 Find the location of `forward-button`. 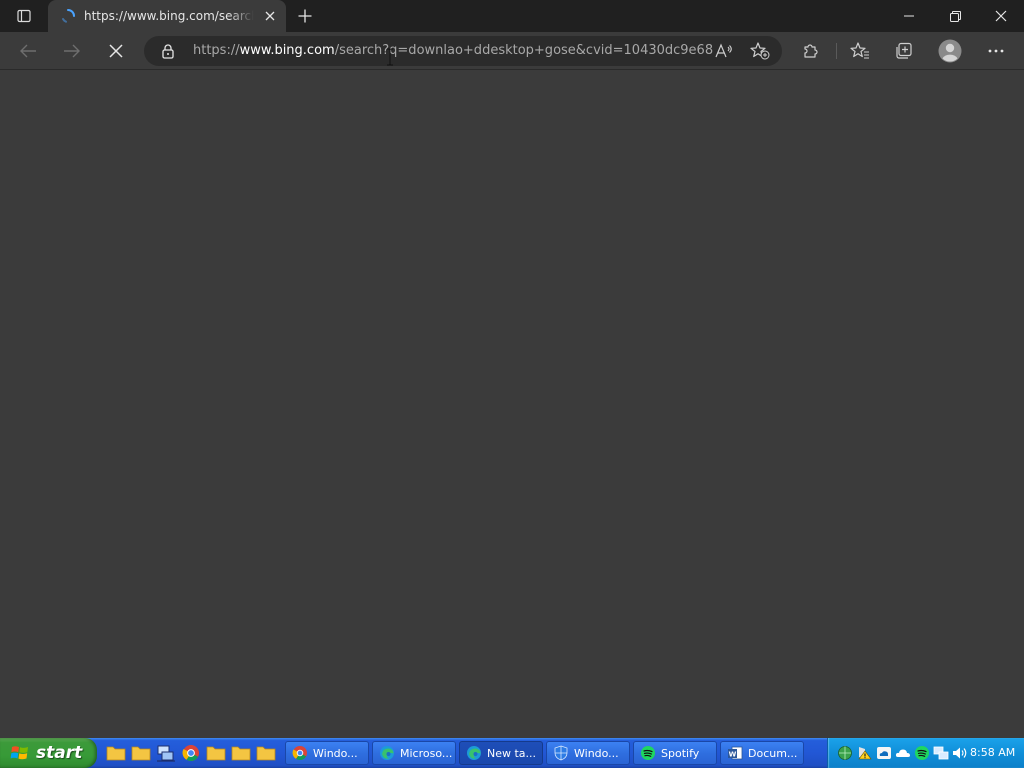

forward-button is located at coordinates (72, 51).